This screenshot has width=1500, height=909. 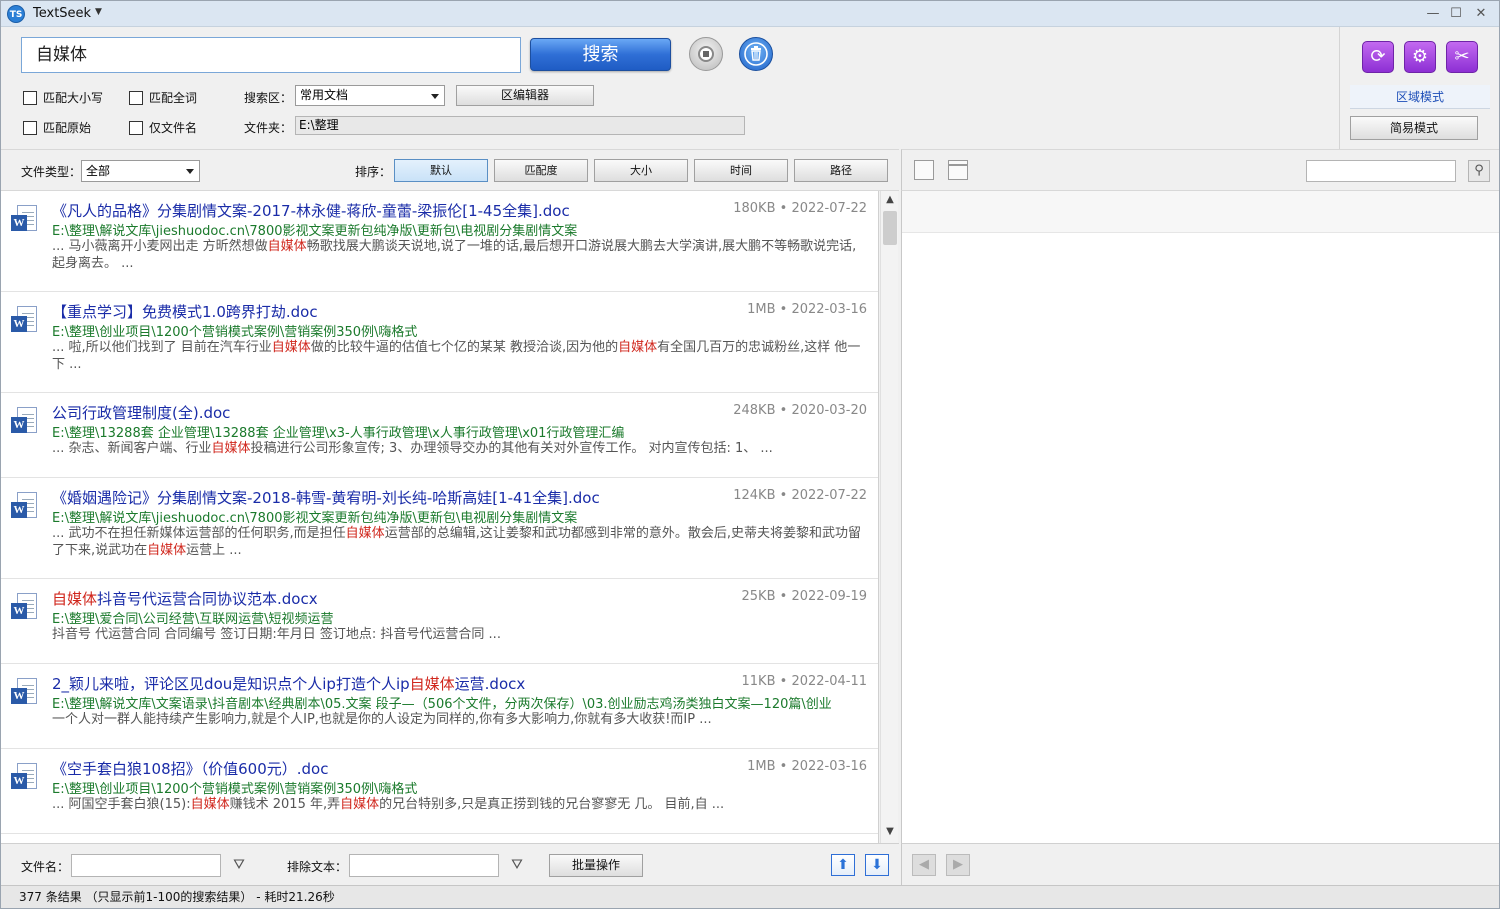 I want to click on tools-button: ✂, so click(x=1462, y=57).